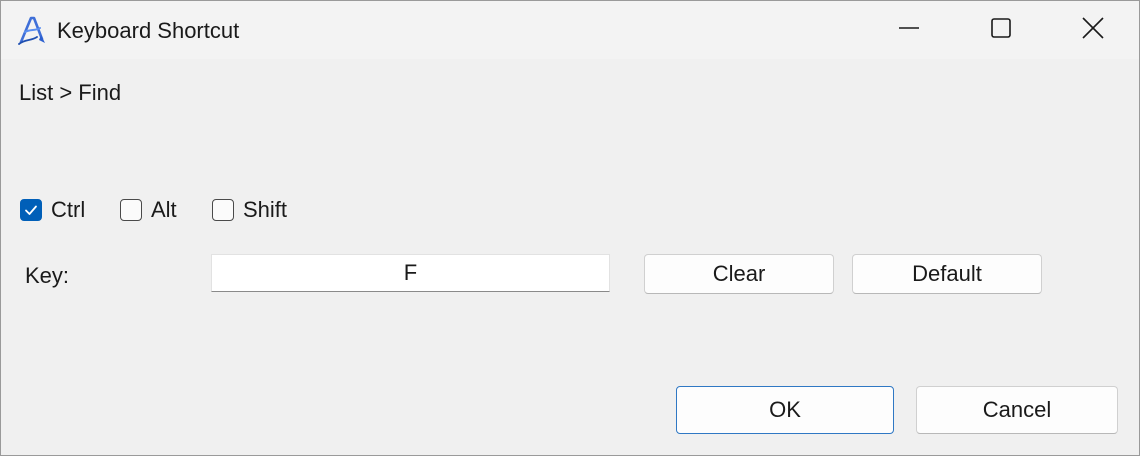  I want to click on shift-checkbox: Shift, so click(249, 210).